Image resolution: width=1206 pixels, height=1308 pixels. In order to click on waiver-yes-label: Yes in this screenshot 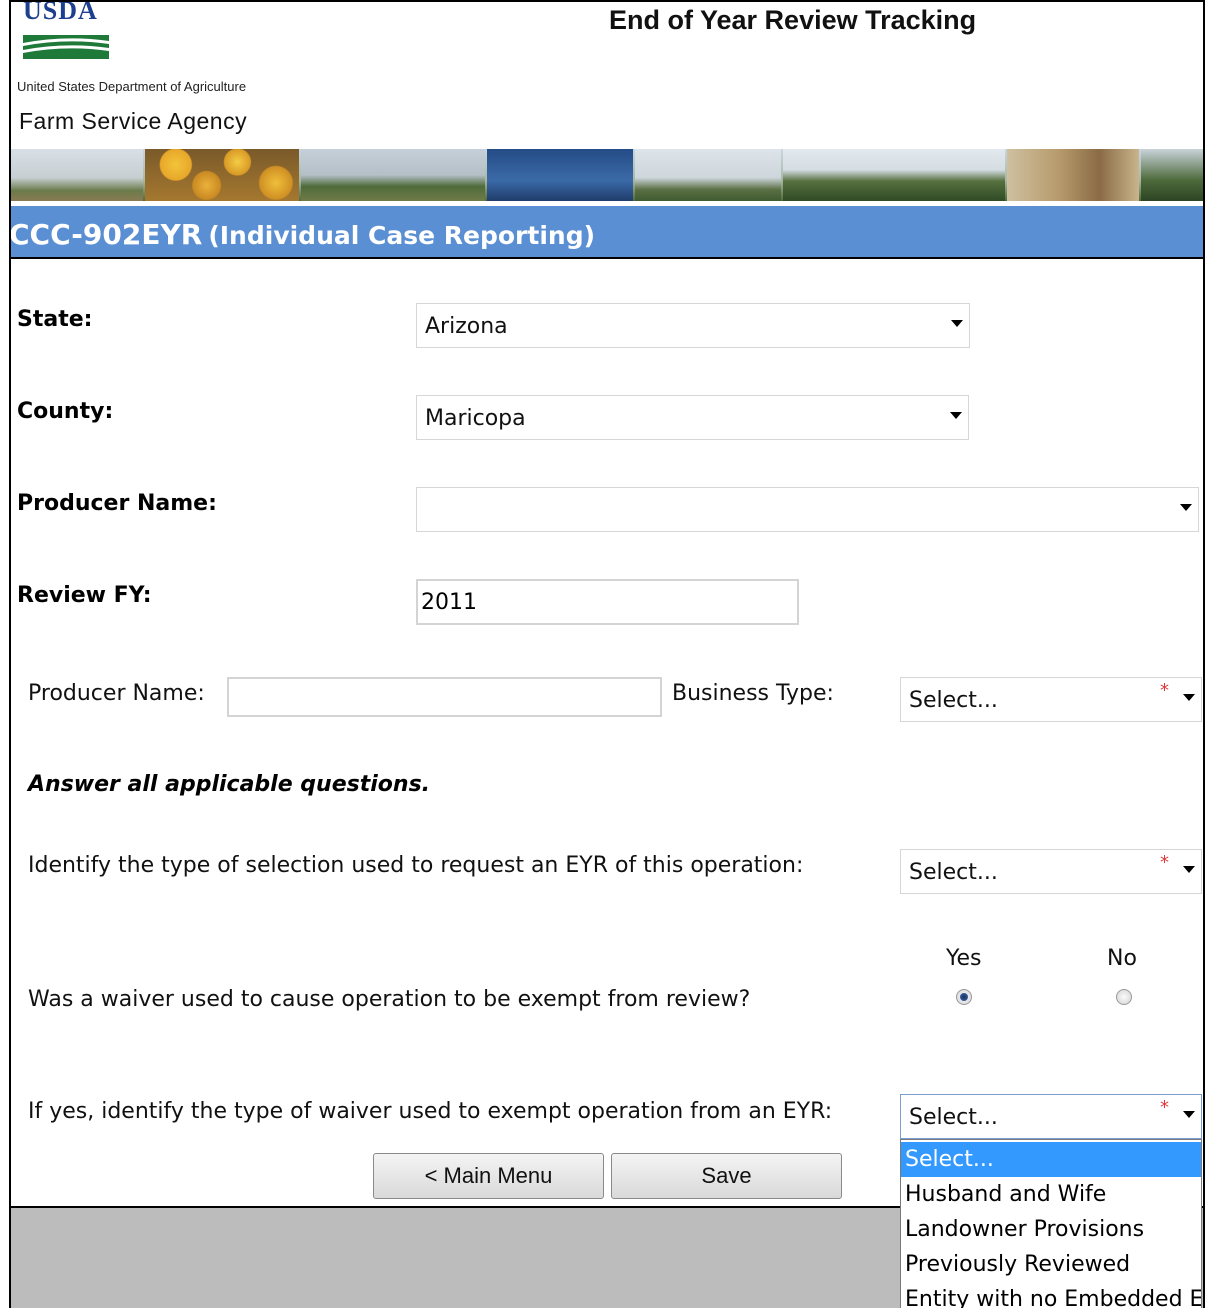, I will do `click(964, 958)`.